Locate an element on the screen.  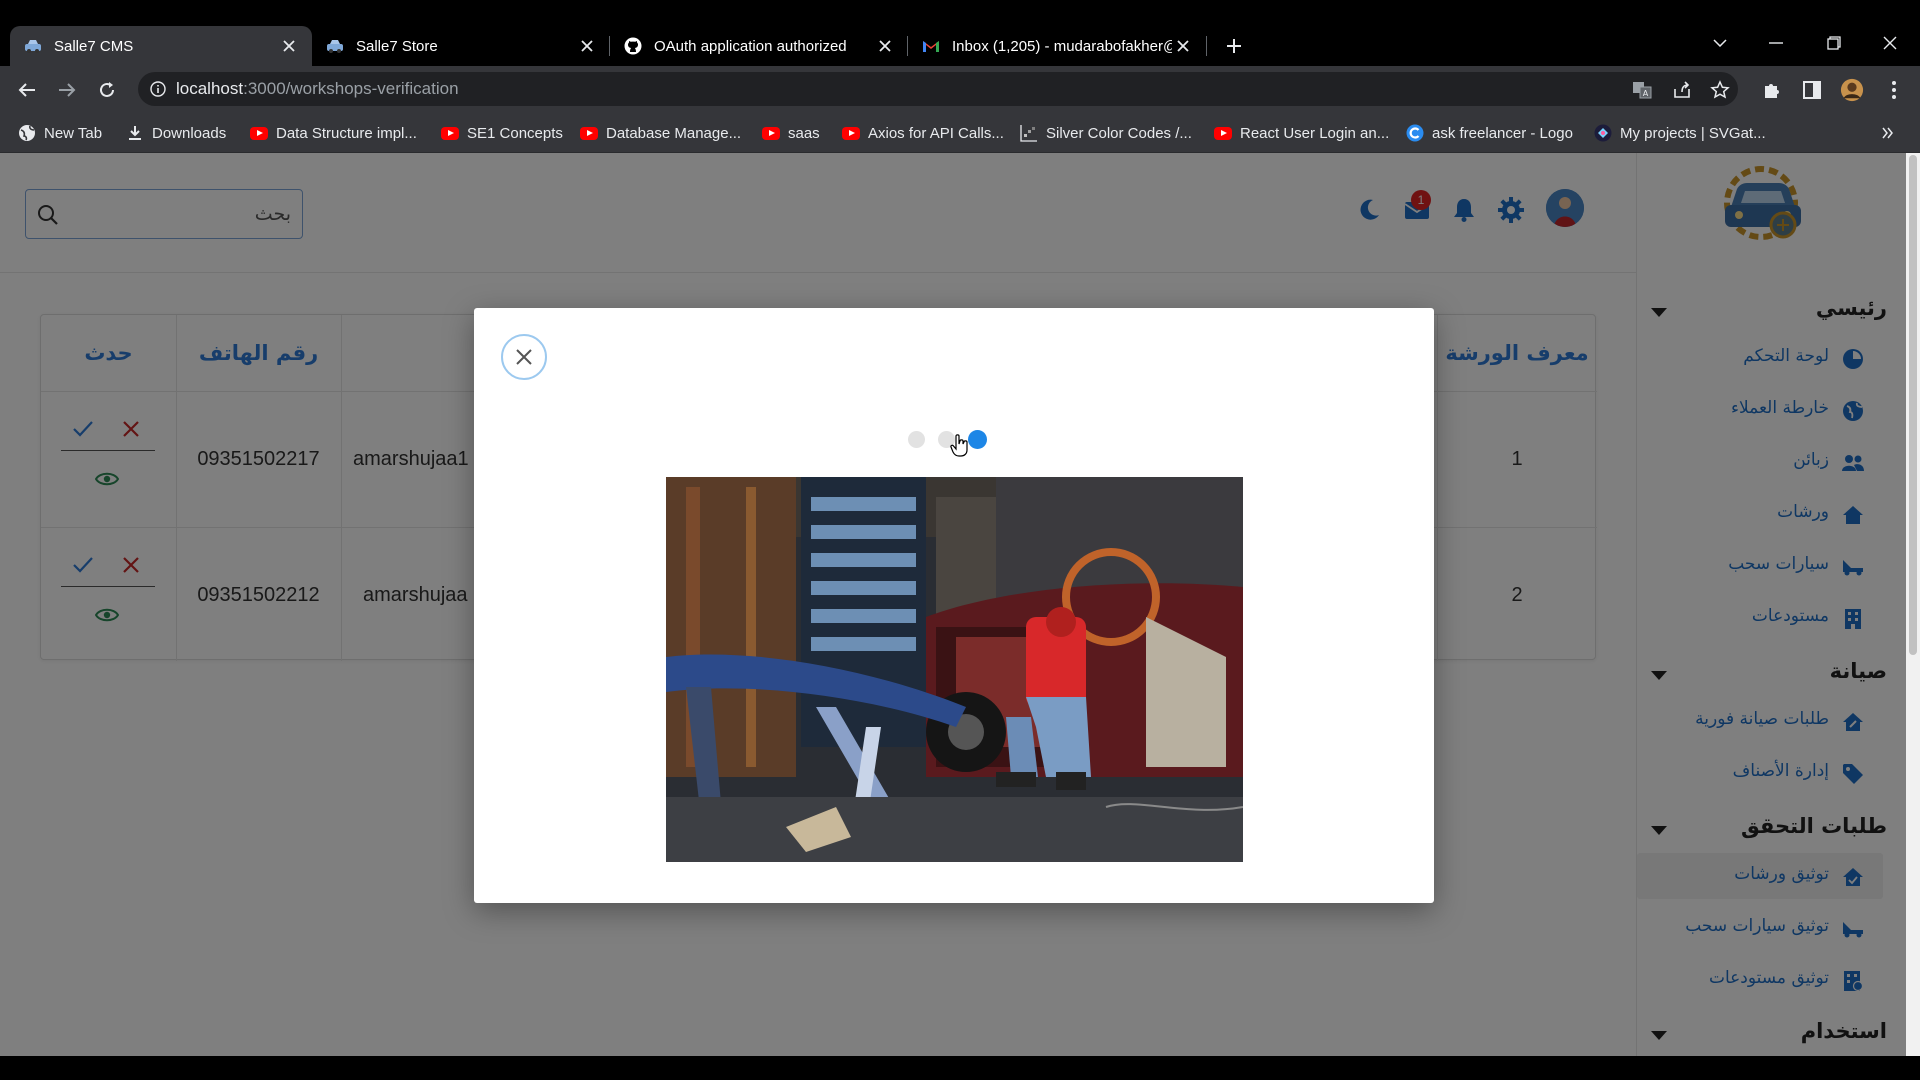
carousel-dot is located at coordinates (916, 439).